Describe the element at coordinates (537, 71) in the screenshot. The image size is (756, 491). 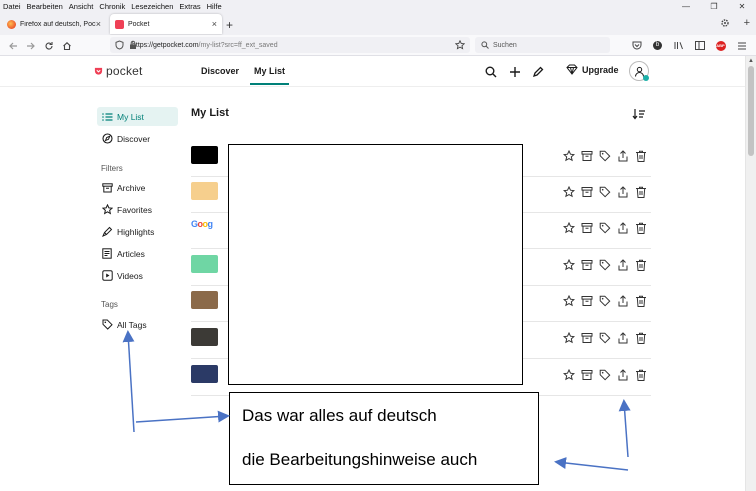
I see `bulk-edit-pencil-icon` at that location.